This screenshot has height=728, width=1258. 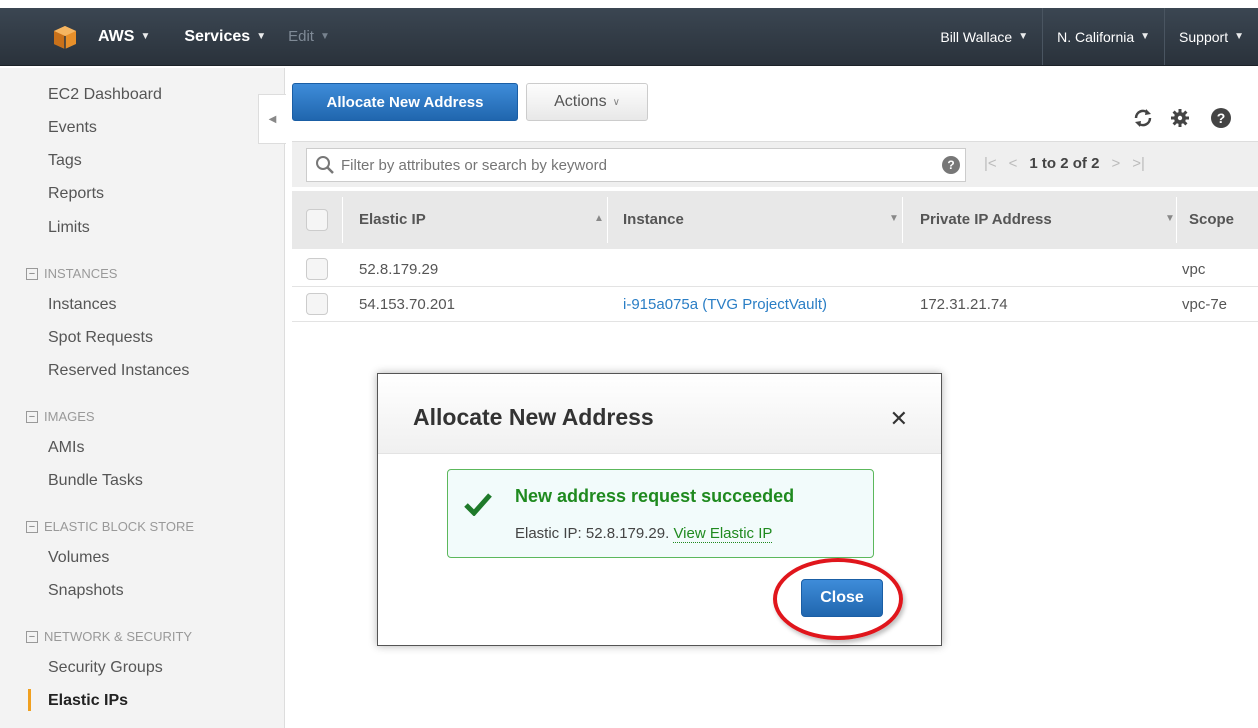 I want to click on services-menu-label: Services, so click(x=217, y=36).